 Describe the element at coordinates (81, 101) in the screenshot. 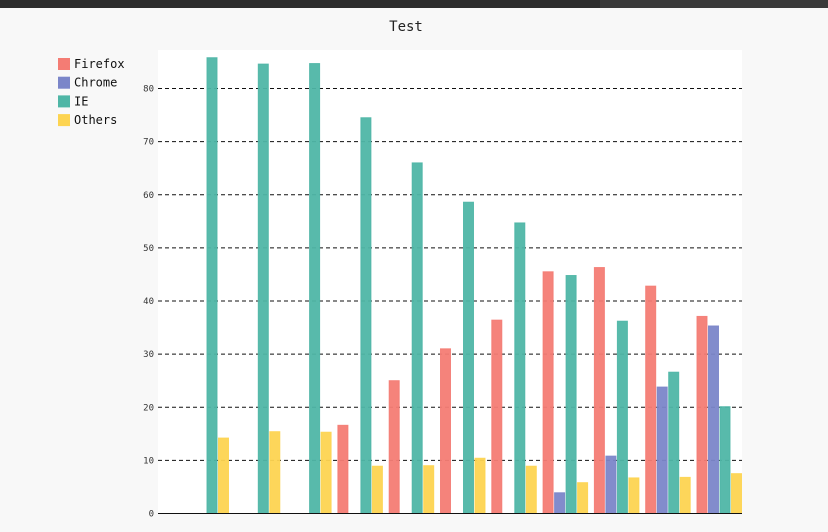

I see `legend-label-ie: IE` at that location.